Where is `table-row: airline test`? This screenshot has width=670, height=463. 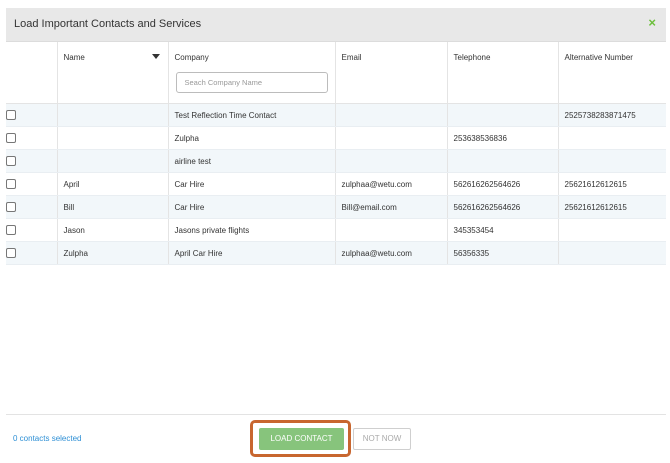 table-row: airline test is located at coordinates (336, 161).